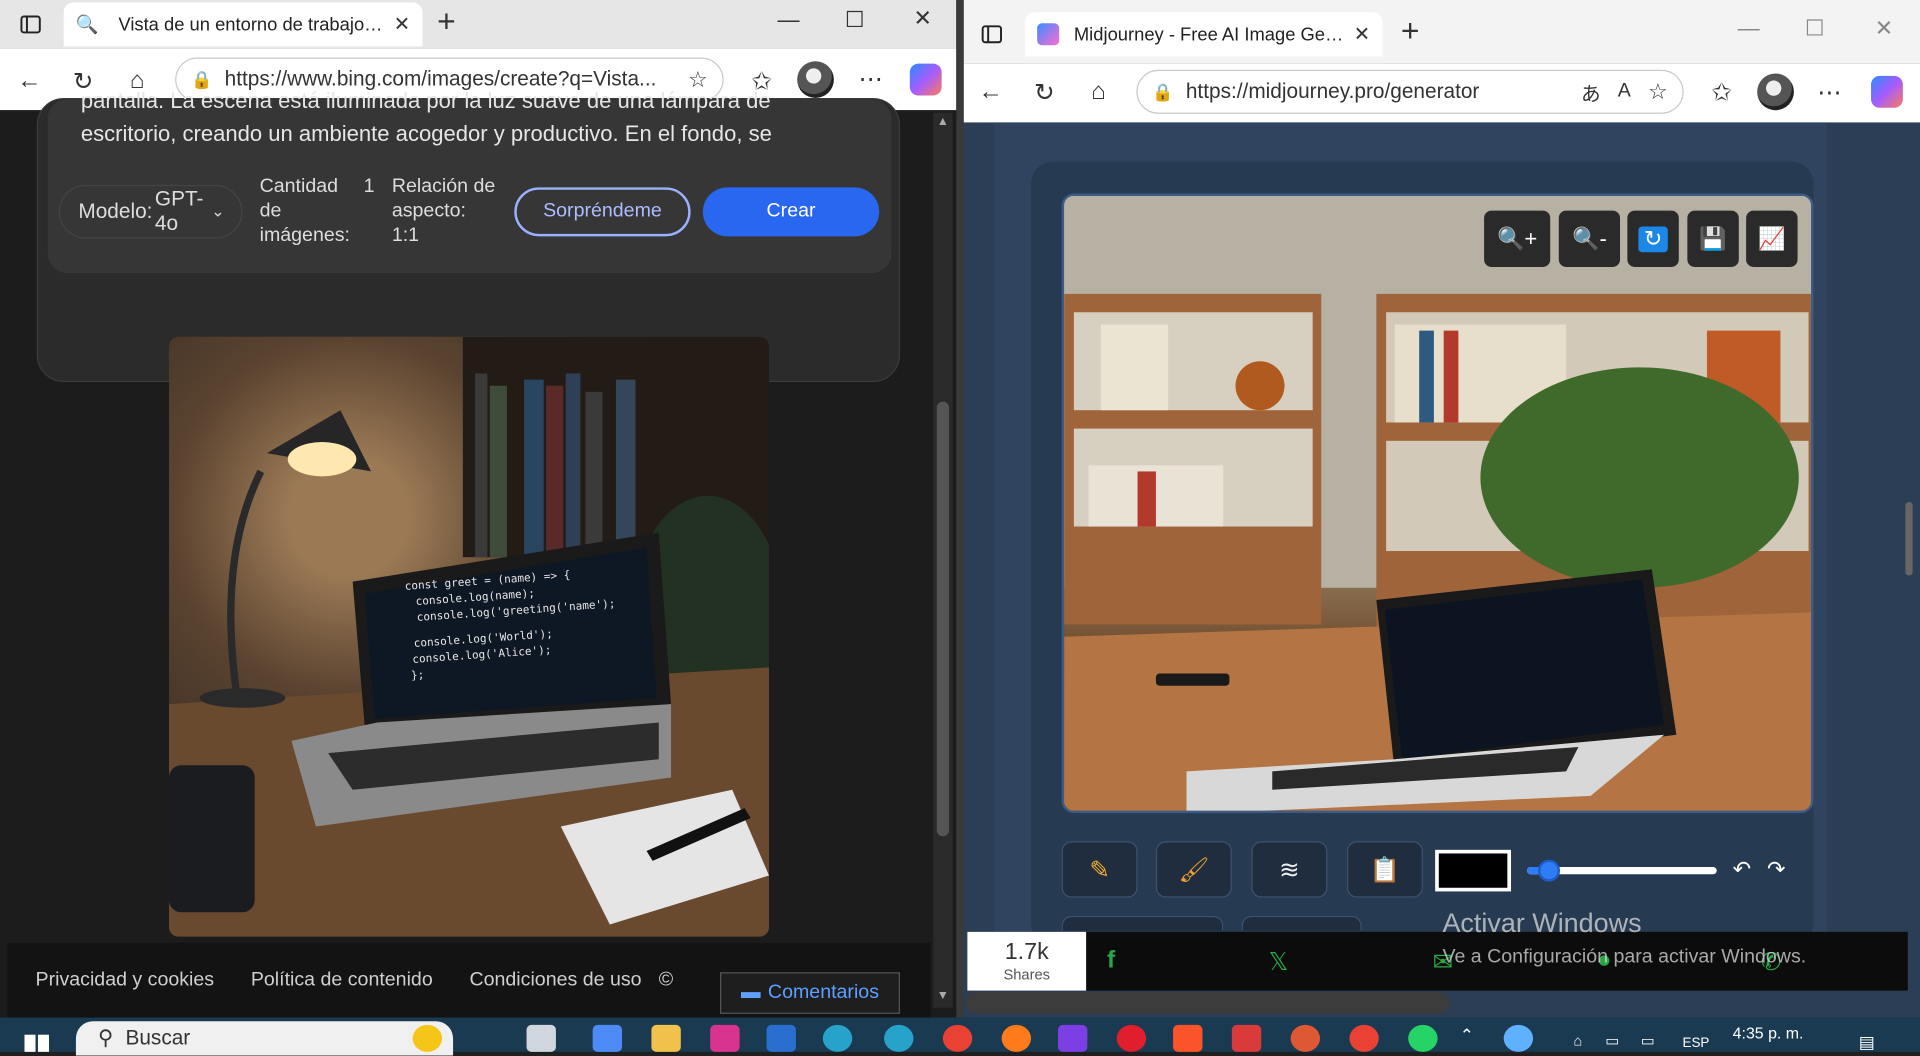 The width and height of the screenshot is (1920, 1056). What do you see at coordinates (960, 509) in the screenshot?
I see `window-divider` at bounding box center [960, 509].